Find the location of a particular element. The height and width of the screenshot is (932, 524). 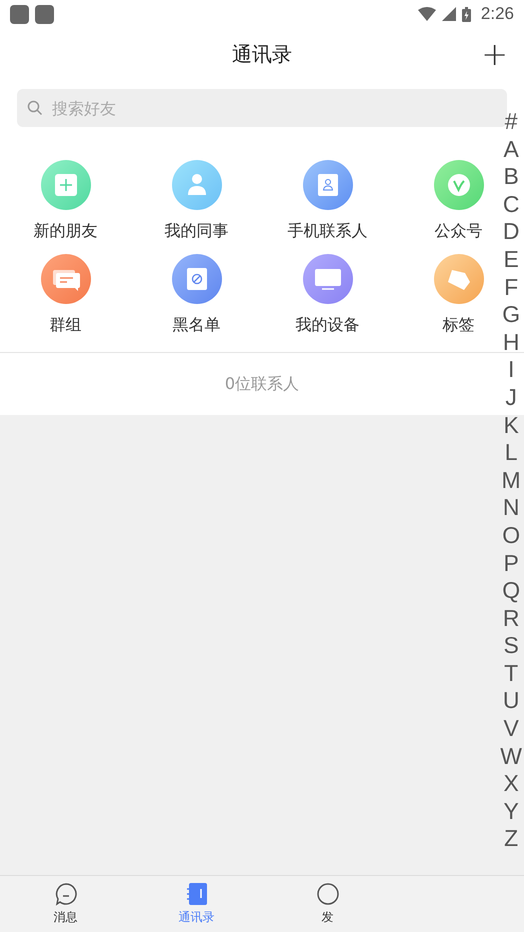

index-letter: E is located at coordinates (511, 260).